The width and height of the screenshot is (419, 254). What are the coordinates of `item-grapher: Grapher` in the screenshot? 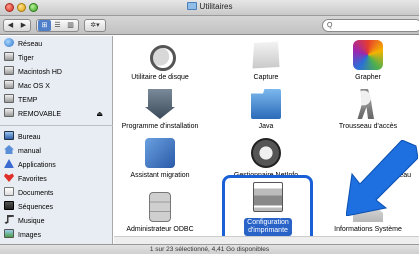 It's located at (368, 61).